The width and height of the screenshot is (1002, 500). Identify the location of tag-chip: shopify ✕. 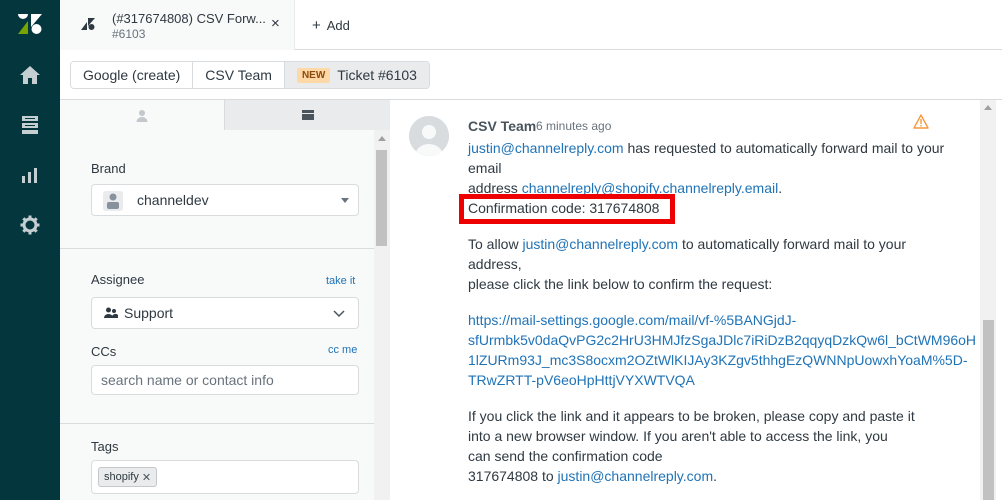
(128, 477).